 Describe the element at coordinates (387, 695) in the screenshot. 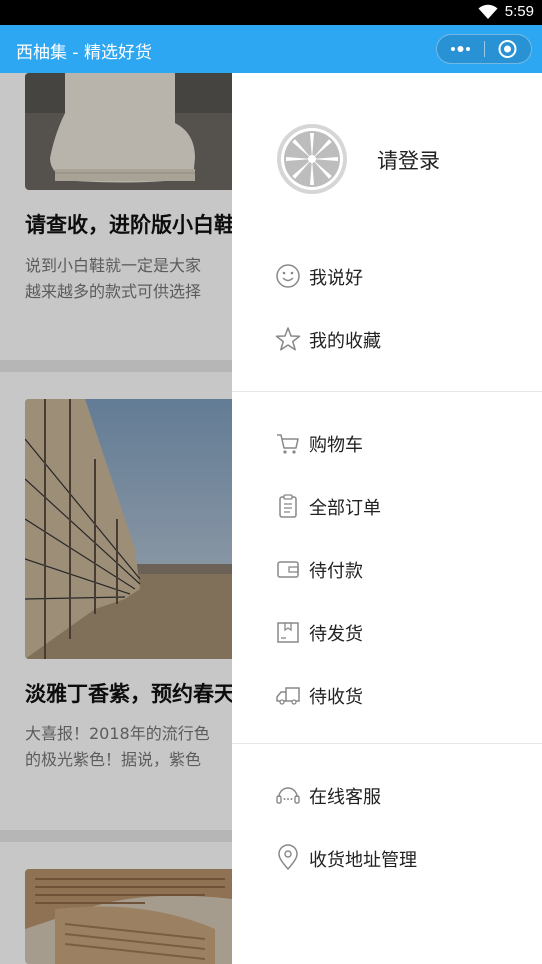

I see `menu-item-pending-receipt: 待收货` at that location.